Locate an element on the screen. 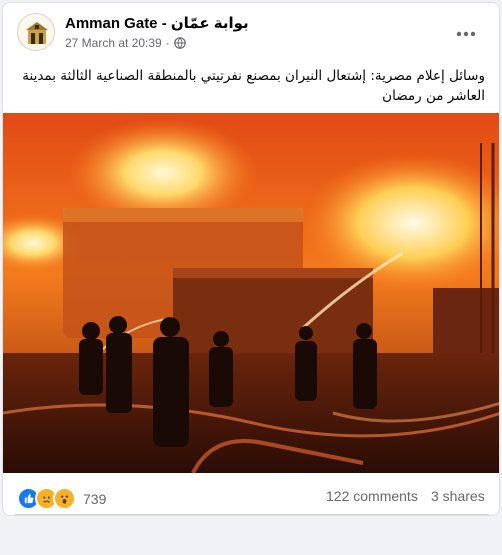 The width and height of the screenshot is (502, 555). page-avatar is located at coordinates (36, 32).